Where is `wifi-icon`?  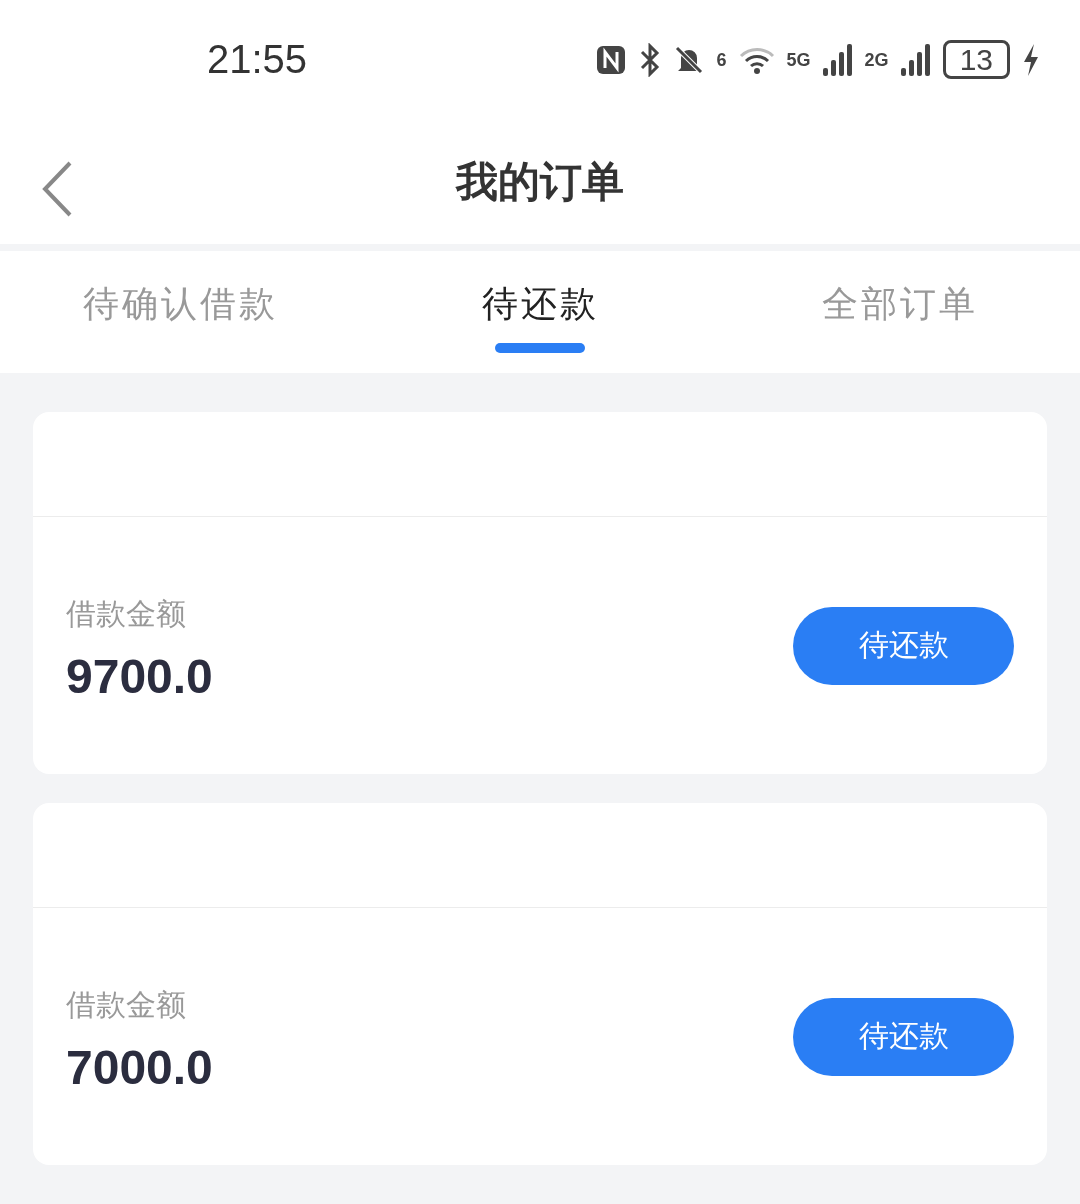
wifi-icon is located at coordinates (756, 59).